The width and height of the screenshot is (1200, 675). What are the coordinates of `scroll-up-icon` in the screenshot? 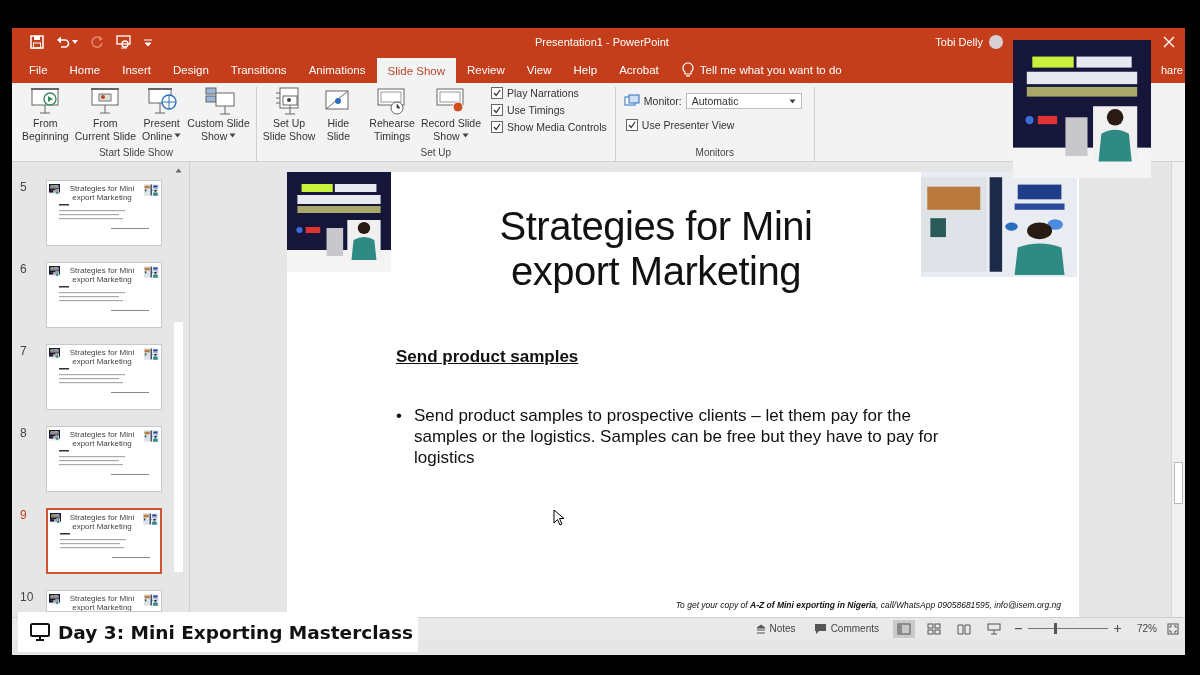 It's located at (178, 170).